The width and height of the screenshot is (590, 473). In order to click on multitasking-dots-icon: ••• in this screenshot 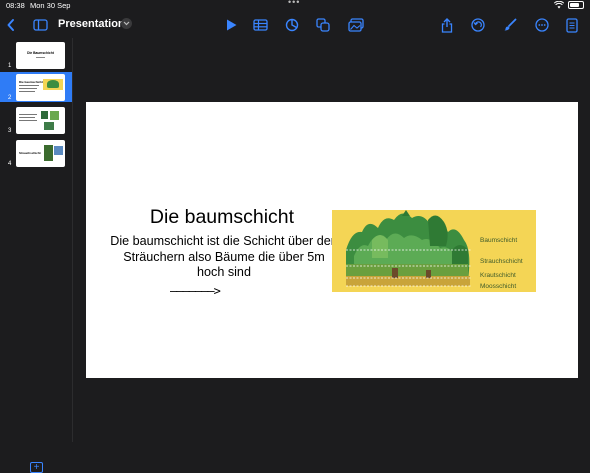, I will do `click(294, 3)`.